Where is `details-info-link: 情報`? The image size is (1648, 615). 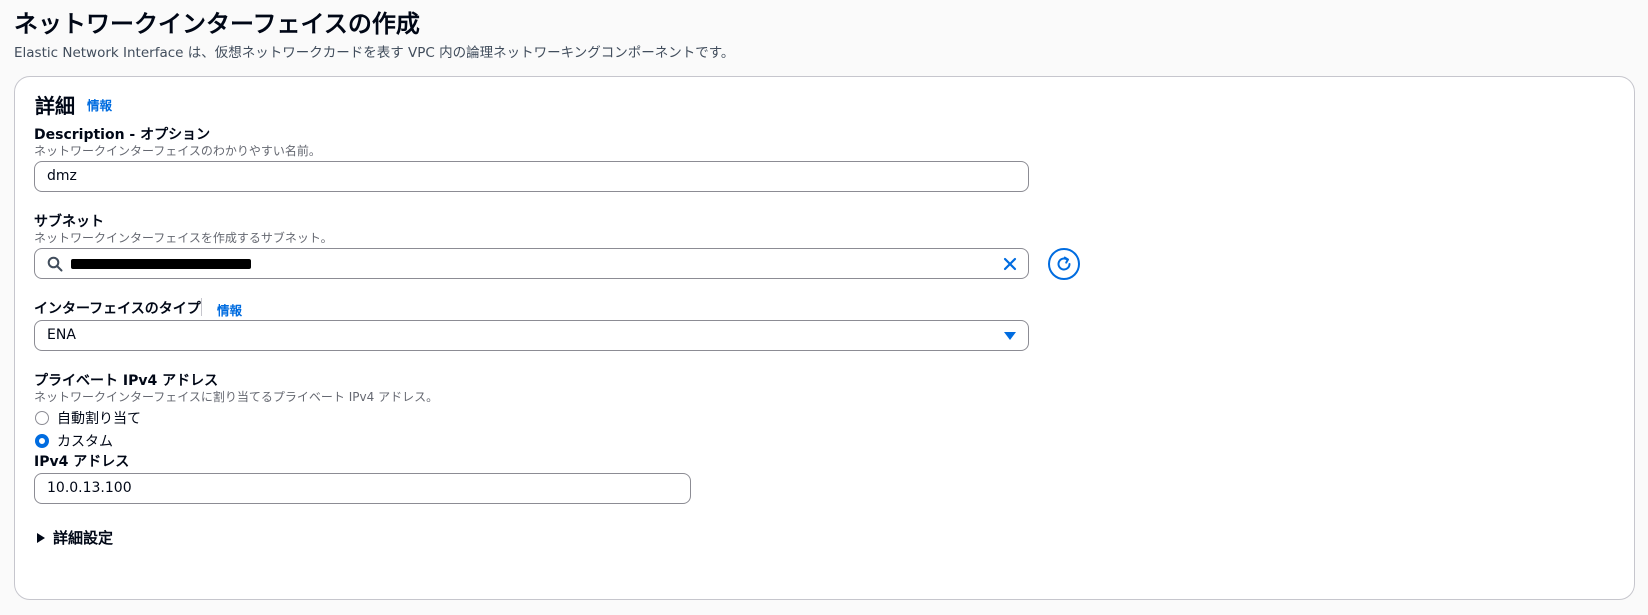
details-info-link: 情報 is located at coordinates (99, 104).